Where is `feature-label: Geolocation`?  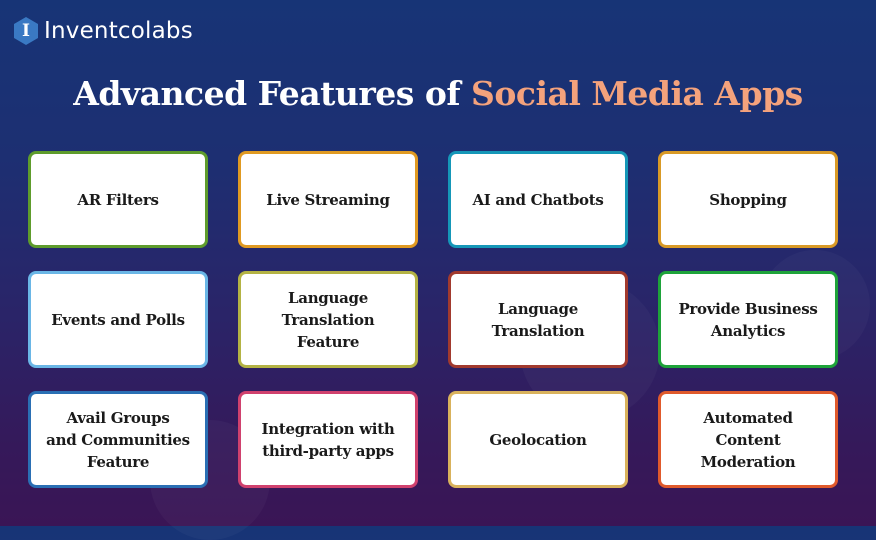 feature-label: Geolocation is located at coordinates (538, 439).